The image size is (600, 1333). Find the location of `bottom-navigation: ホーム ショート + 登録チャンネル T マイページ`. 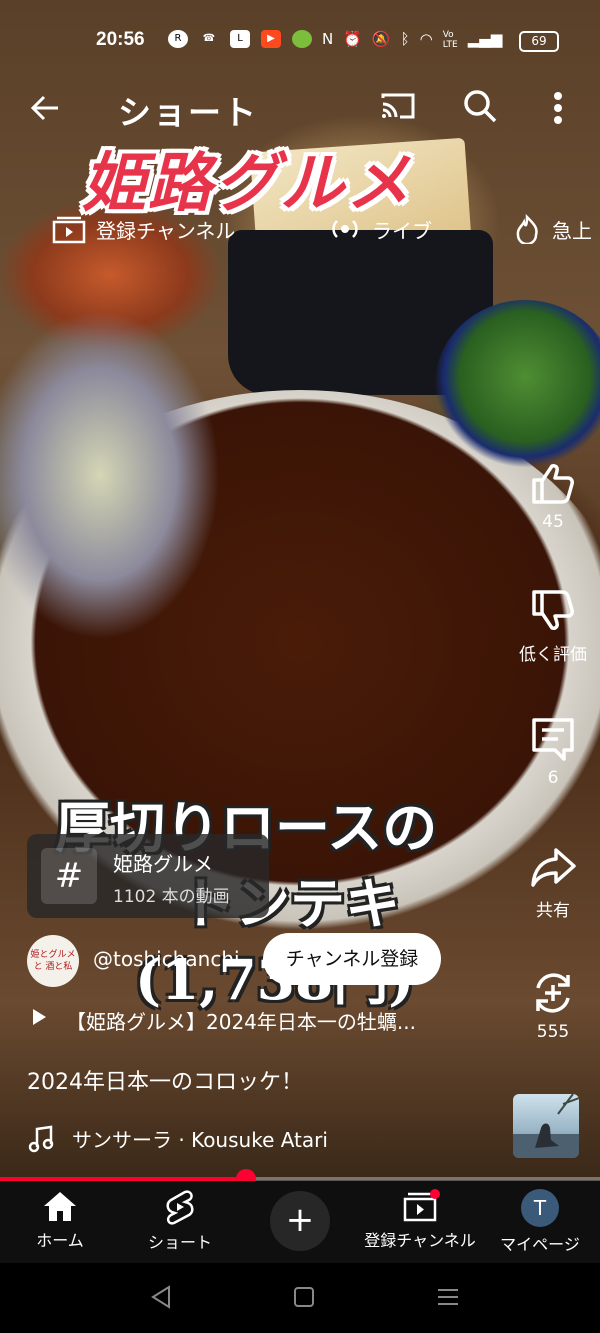

bottom-navigation: ホーム ショート + 登録チャンネル T マイページ is located at coordinates (300, 1222).